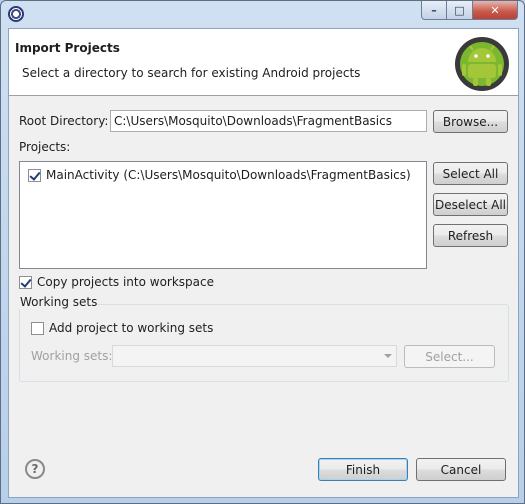  What do you see at coordinates (470, 173) in the screenshot?
I see `select-all-button: Select All` at bounding box center [470, 173].